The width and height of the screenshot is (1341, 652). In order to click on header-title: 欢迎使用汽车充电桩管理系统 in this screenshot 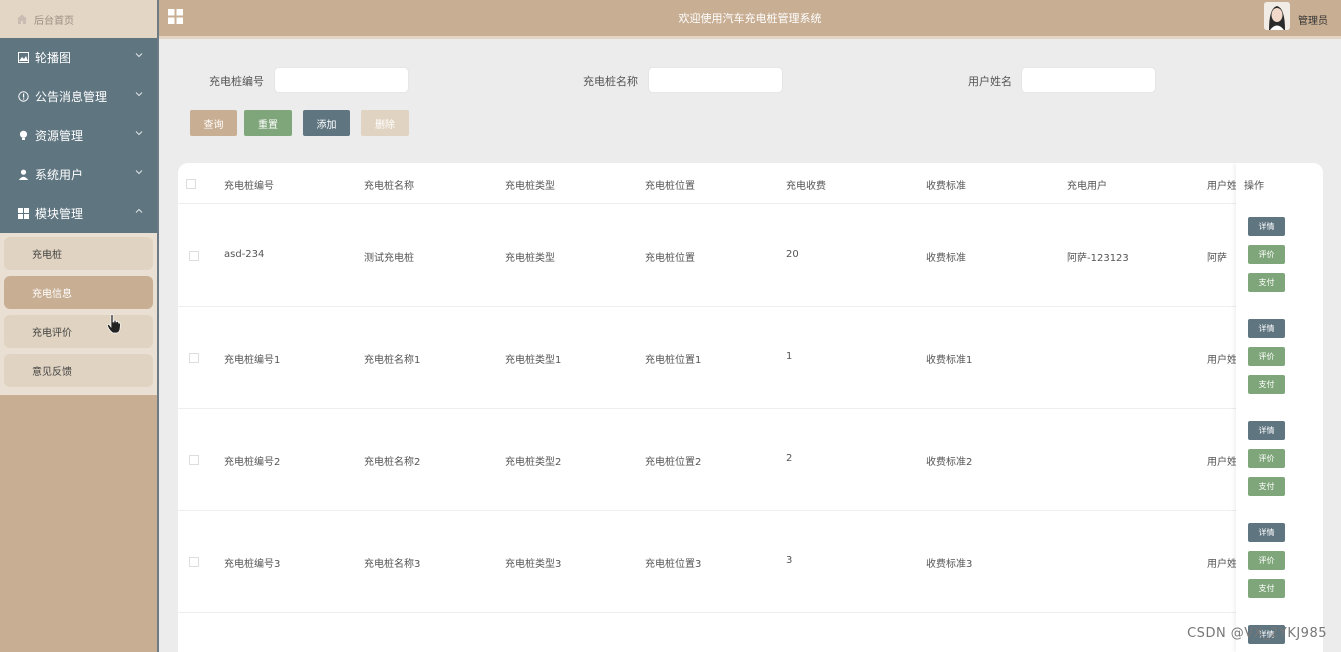, I will do `click(750, 18)`.